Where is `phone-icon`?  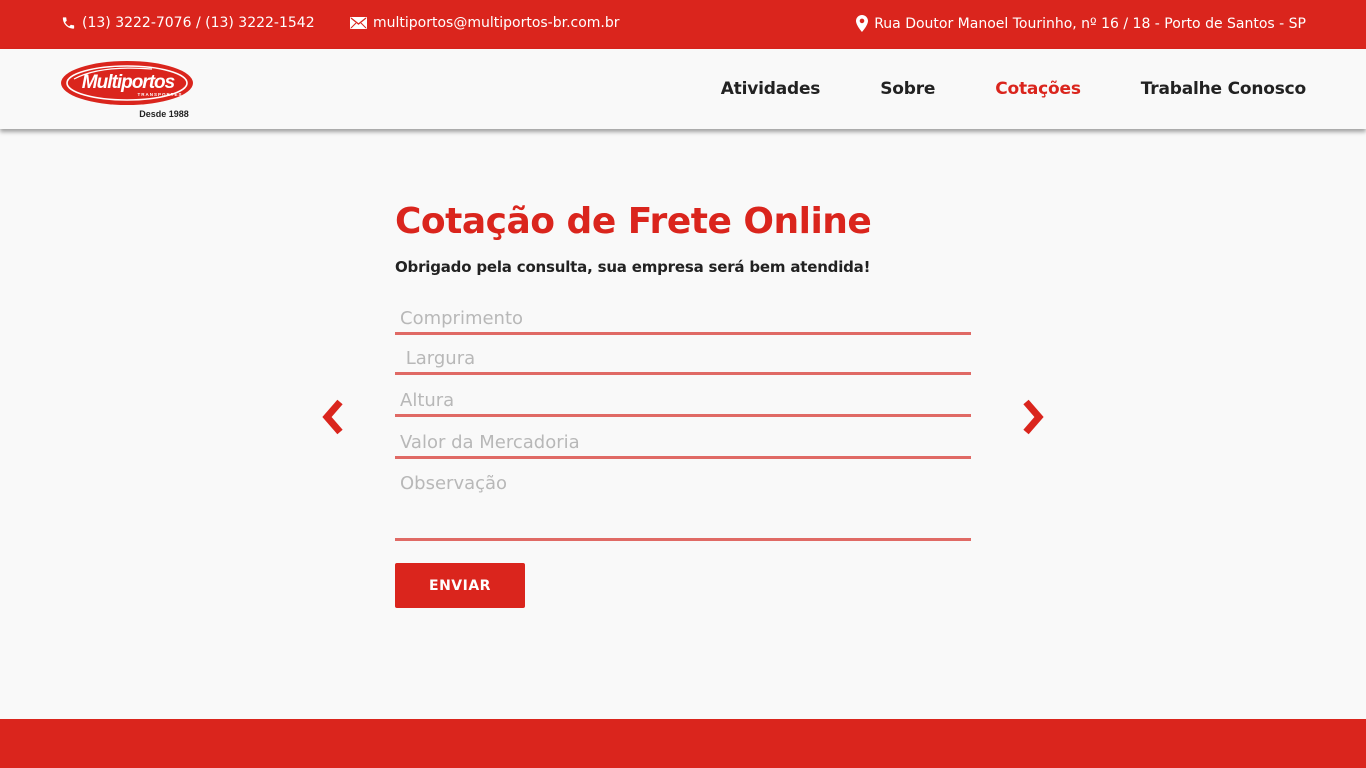 phone-icon is located at coordinates (68, 23).